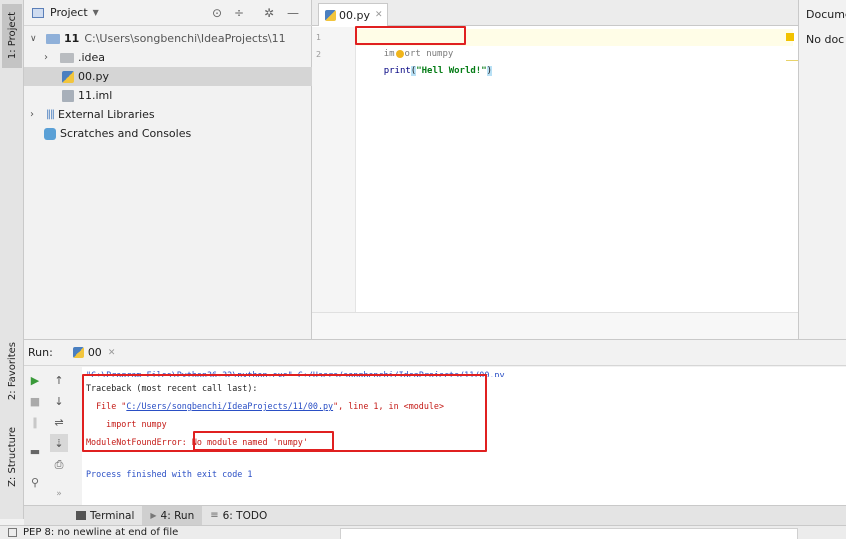 The image size is (846, 539). I want to click on stop-icon: ■, so click(35, 401).